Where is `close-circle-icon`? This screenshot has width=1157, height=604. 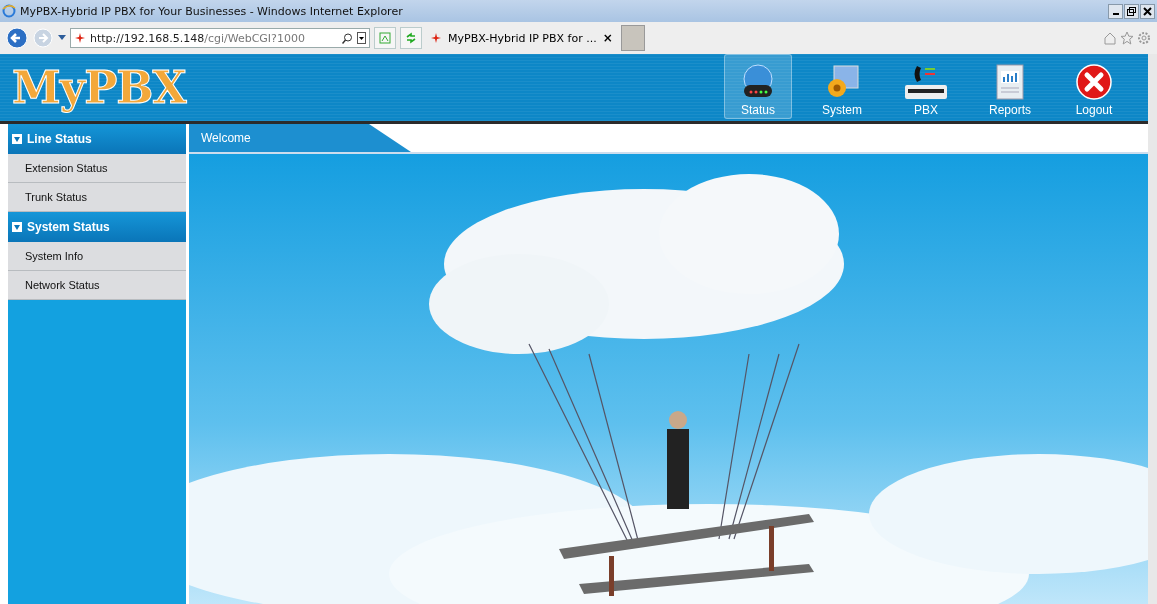
close-circle-icon is located at coordinates (1094, 82).